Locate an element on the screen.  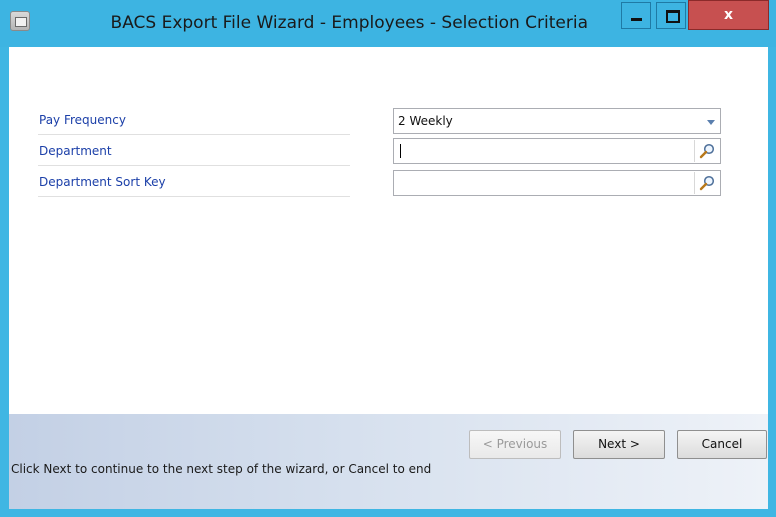
cancel-button: Cancel is located at coordinates (722, 444).